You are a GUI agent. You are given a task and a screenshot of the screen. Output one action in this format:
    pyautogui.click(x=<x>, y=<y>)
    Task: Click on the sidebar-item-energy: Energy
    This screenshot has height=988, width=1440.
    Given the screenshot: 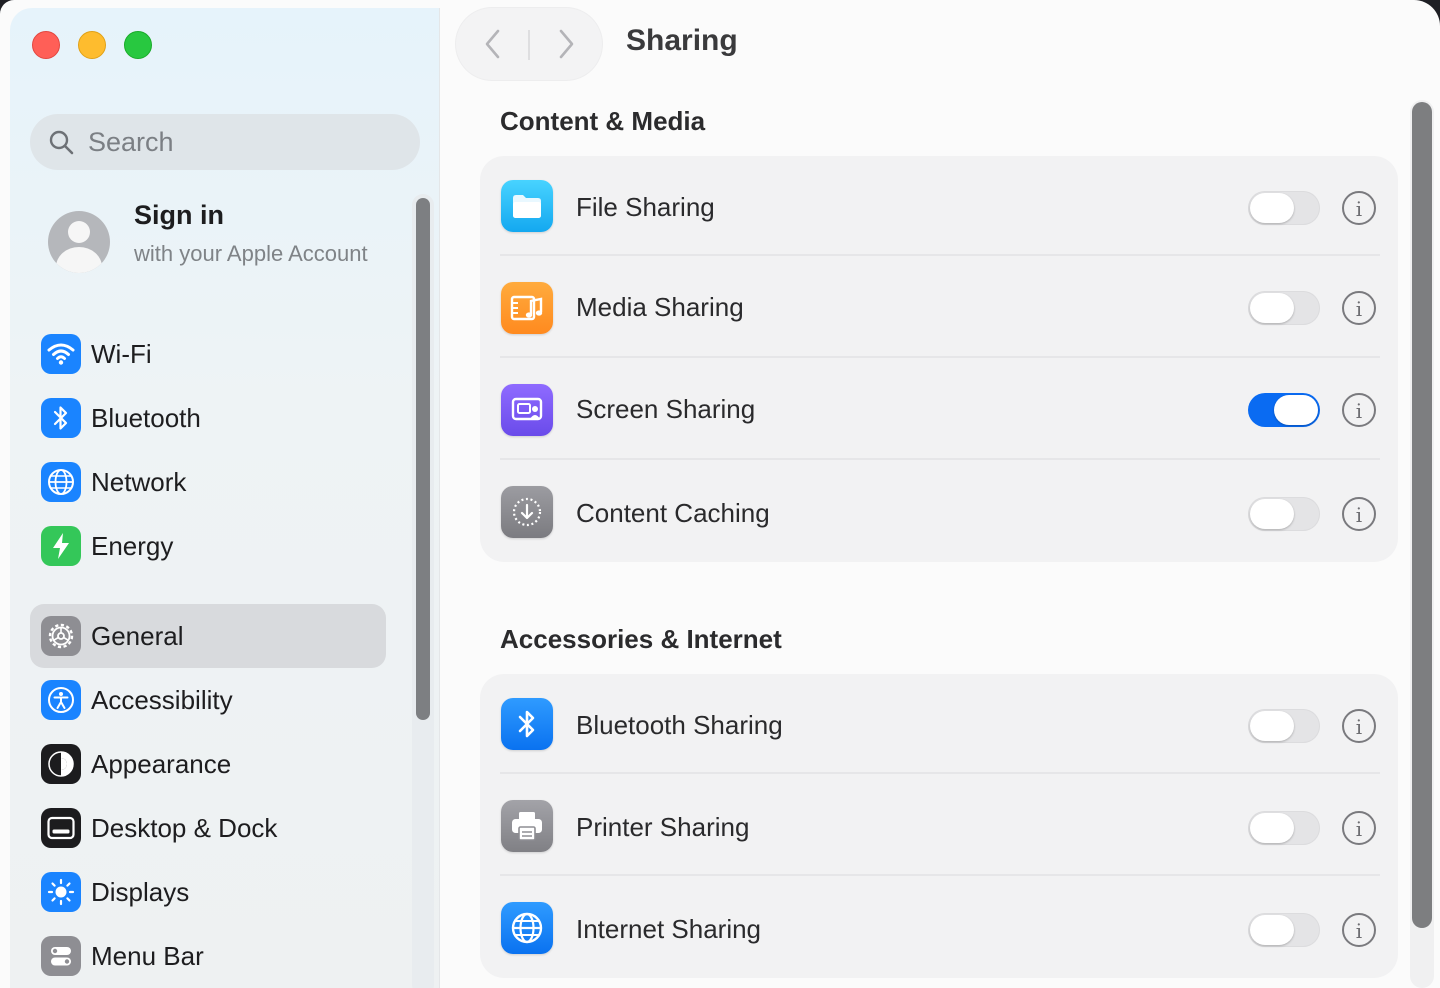 What is the action you would take?
    pyautogui.click(x=208, y=546)
    